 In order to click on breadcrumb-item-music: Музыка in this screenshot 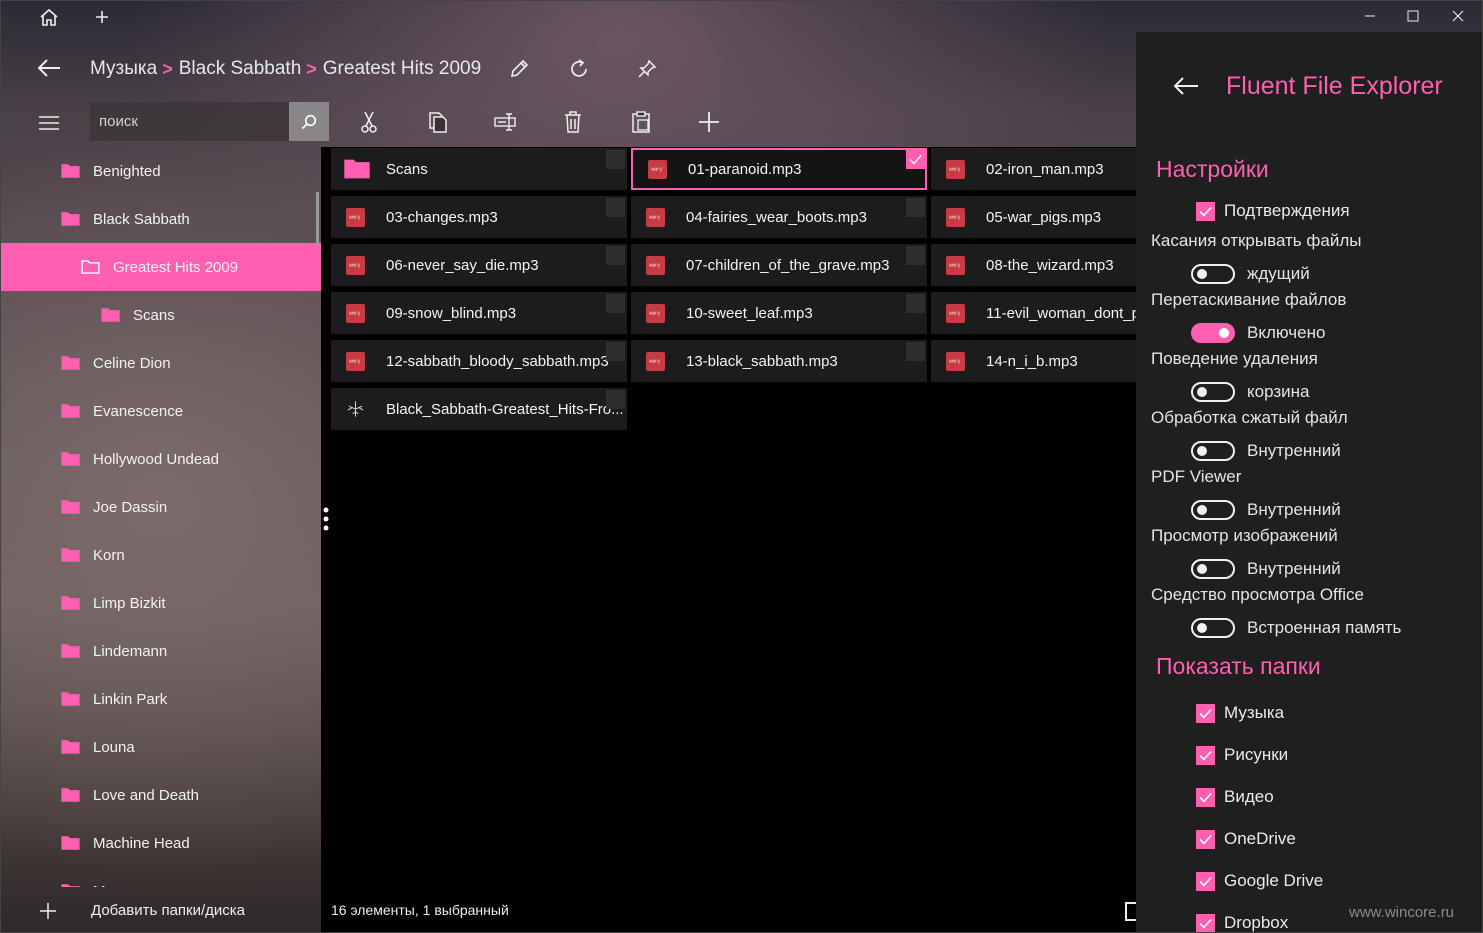, I will do `click(123, 69)`.